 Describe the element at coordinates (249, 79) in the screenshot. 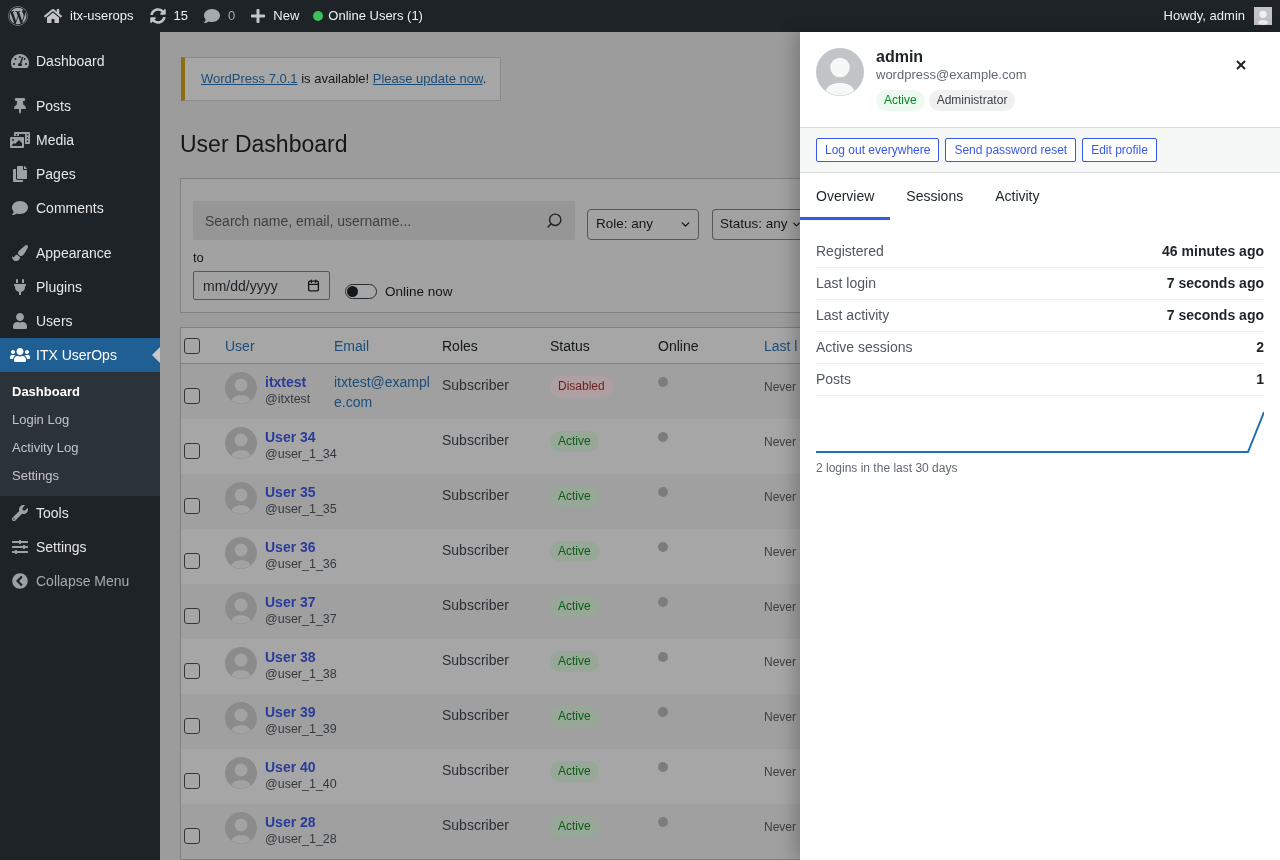

I see `notice-link: WordPress 7.0.1` at that location.